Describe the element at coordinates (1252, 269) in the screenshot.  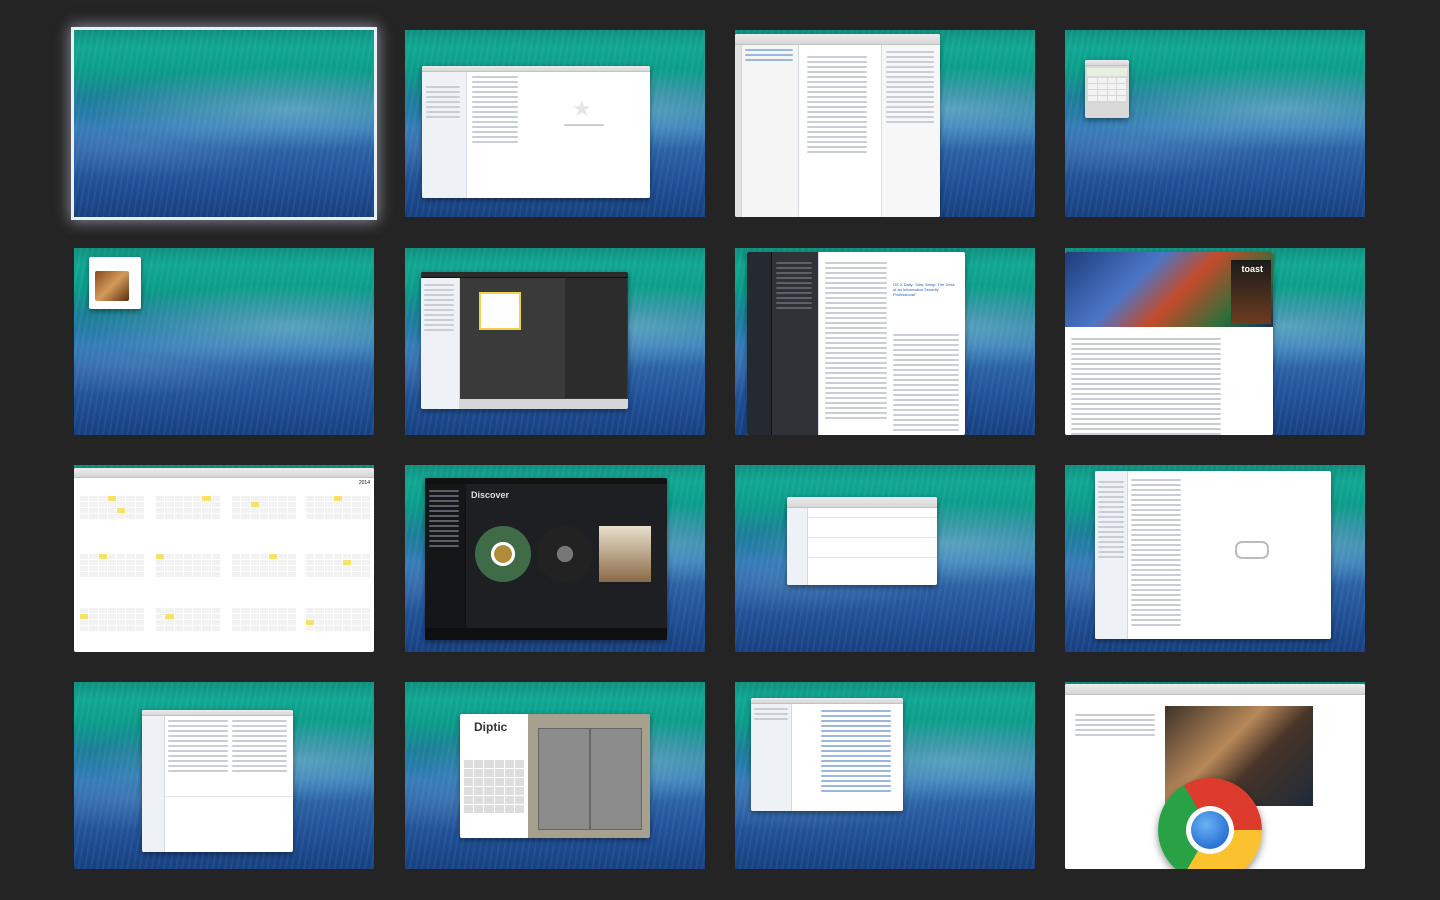
I see `banner-title: toast` at that location.